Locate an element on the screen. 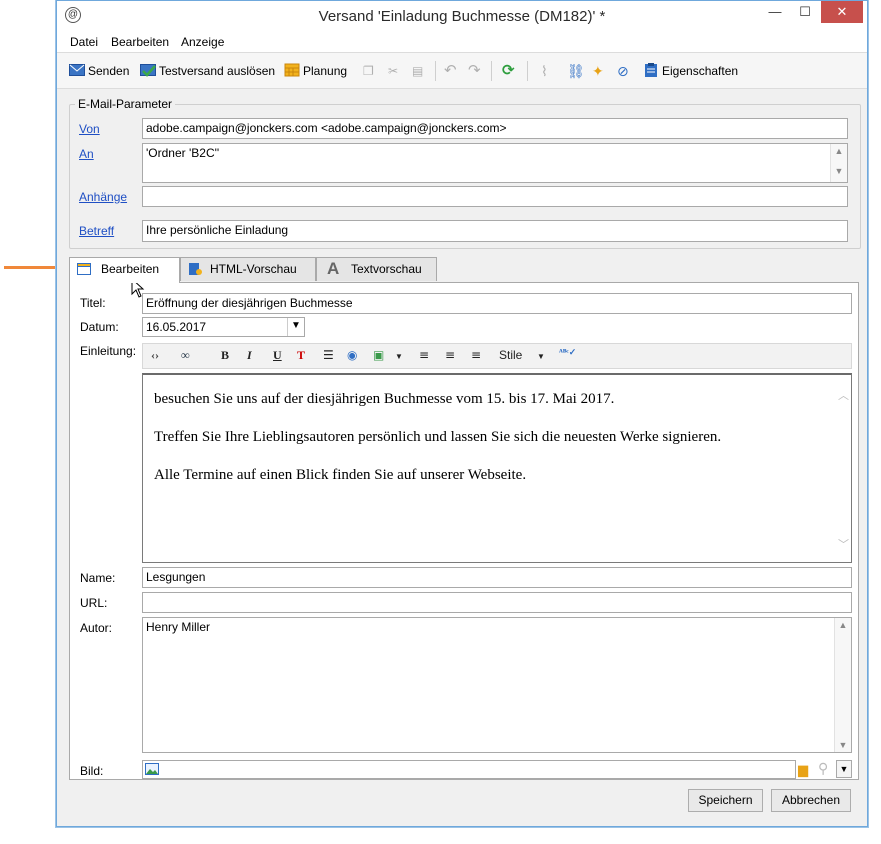  annotation-arrow-line is located at coordinates (33, 267).